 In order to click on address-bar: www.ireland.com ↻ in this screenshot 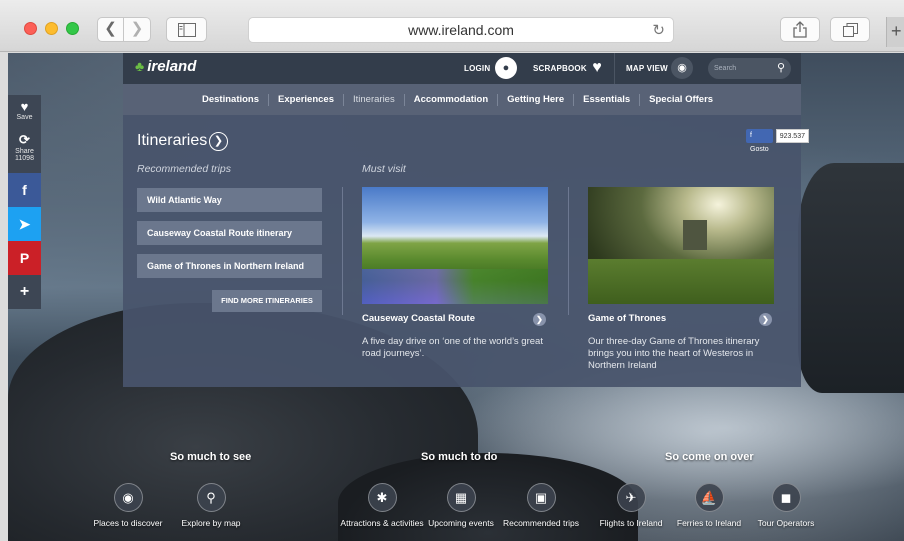, I will do `click(461, 30)`.